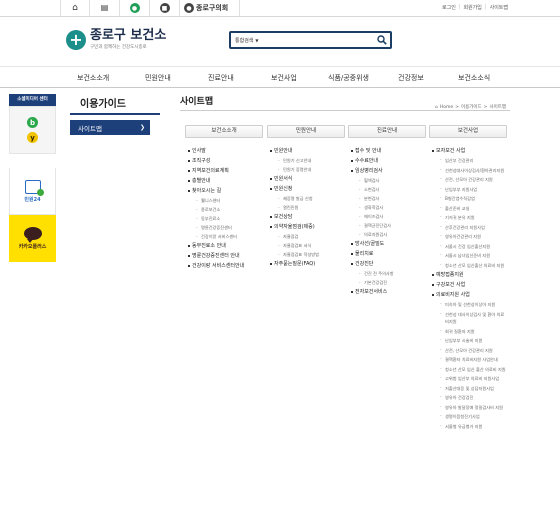 The width and height of the screenshot is (560, 514). I want to click on sitemap-sublink: 기본건강검진, so click(387, 282).